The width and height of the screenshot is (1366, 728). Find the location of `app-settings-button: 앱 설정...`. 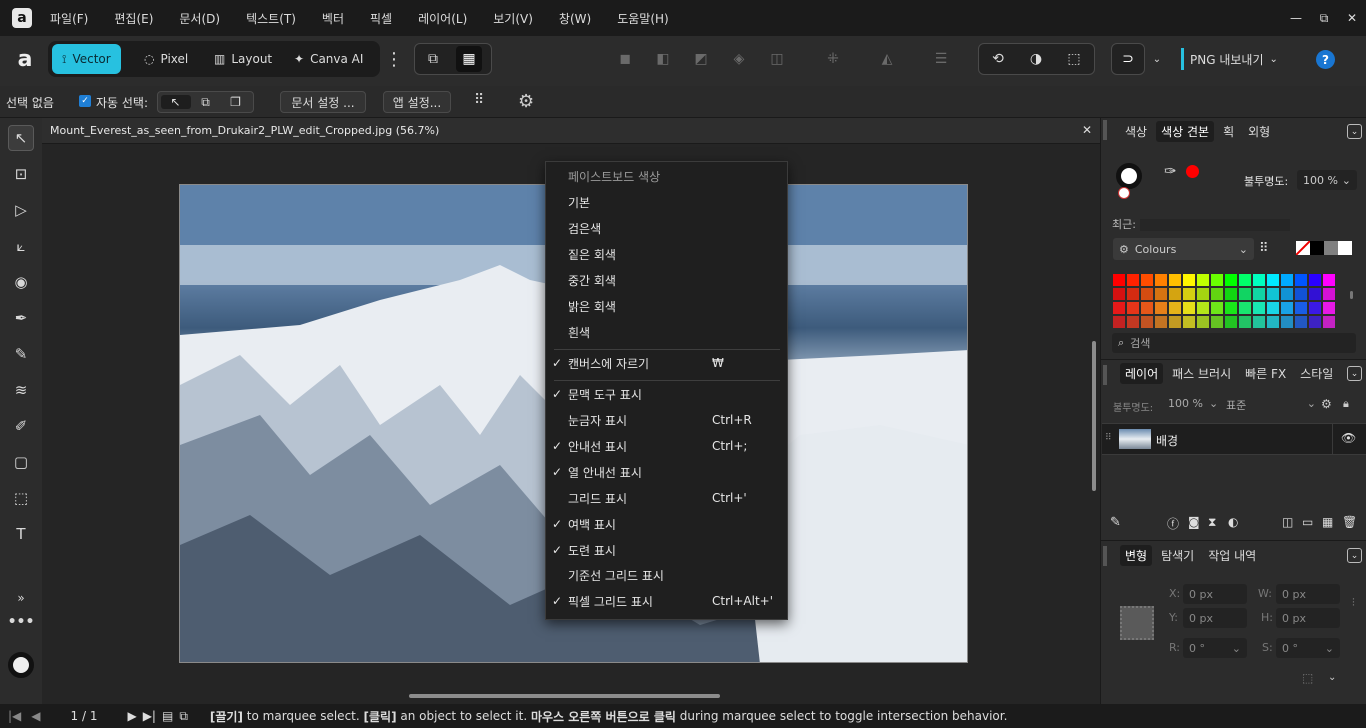

app-settings-button: 앱 설정... is located at coordinates (417, 102).